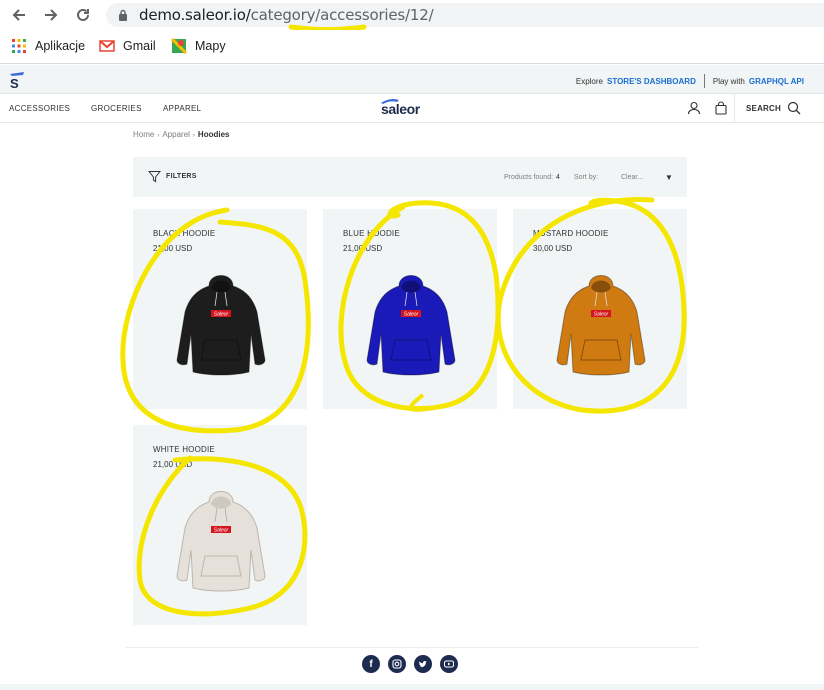 The width and height of the screenshot is (824, 690). I want to click on bookmark-apps: Aplikacje, so click(48, 46).